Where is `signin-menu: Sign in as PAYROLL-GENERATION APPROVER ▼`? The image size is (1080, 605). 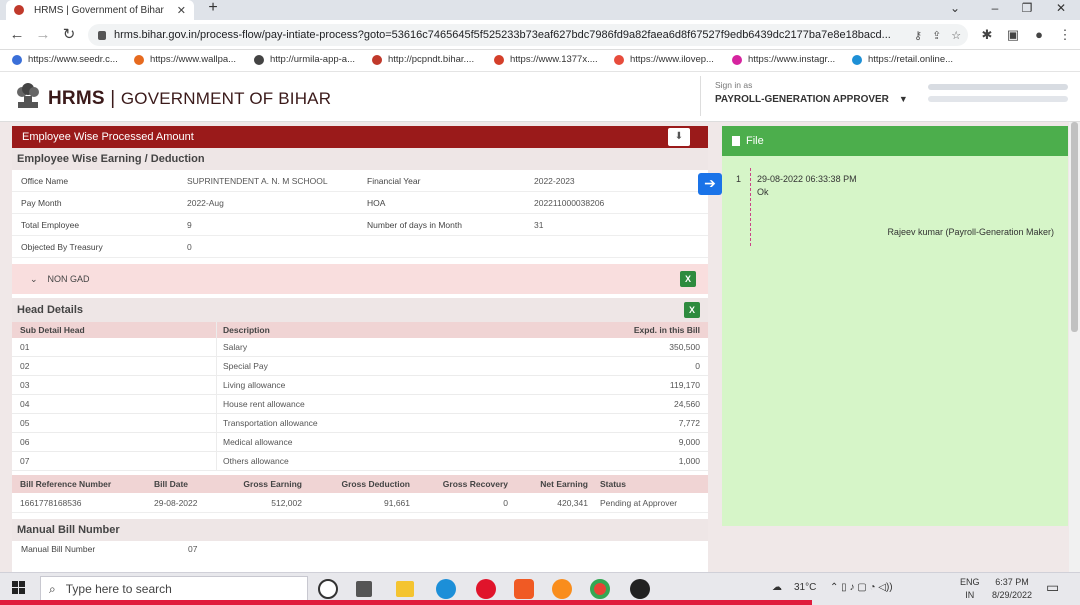
signin-menu: Sign in as PAYROLL-GENERATION APPROVER ▼ is located at coordinates (804, 96).